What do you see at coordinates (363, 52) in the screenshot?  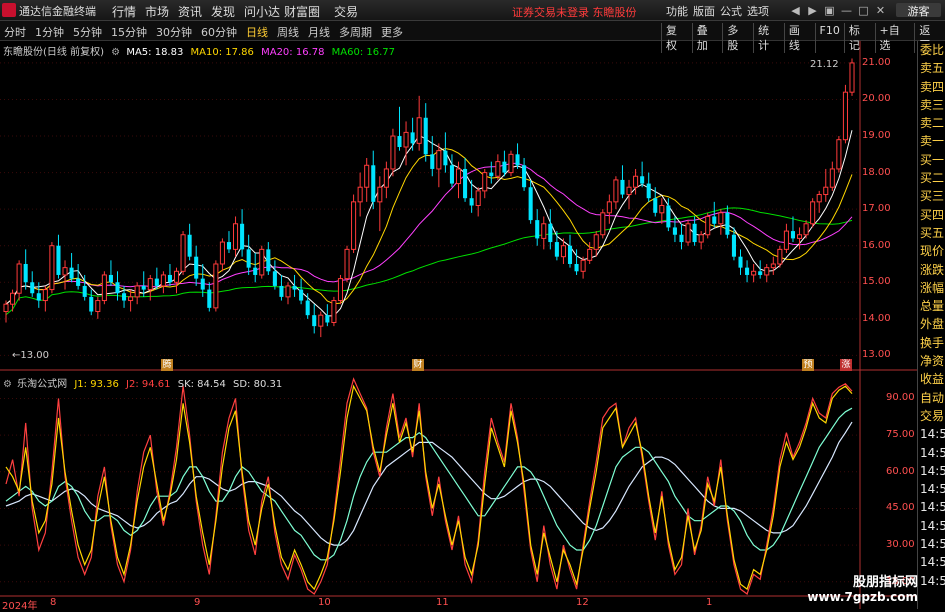 I see `ma60-value: MA60: 16.77` at bounding box center [363, 52].